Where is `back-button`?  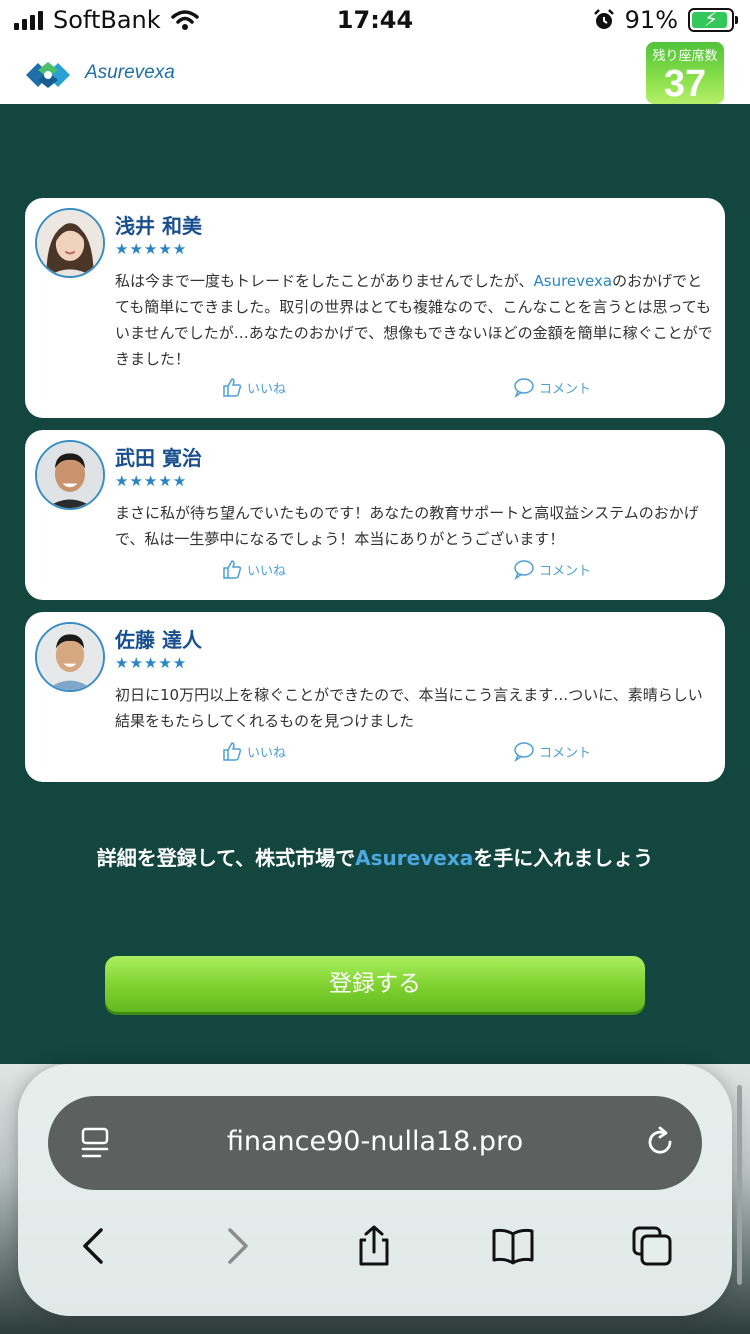 back-button is located at coordinates (95, 1246).